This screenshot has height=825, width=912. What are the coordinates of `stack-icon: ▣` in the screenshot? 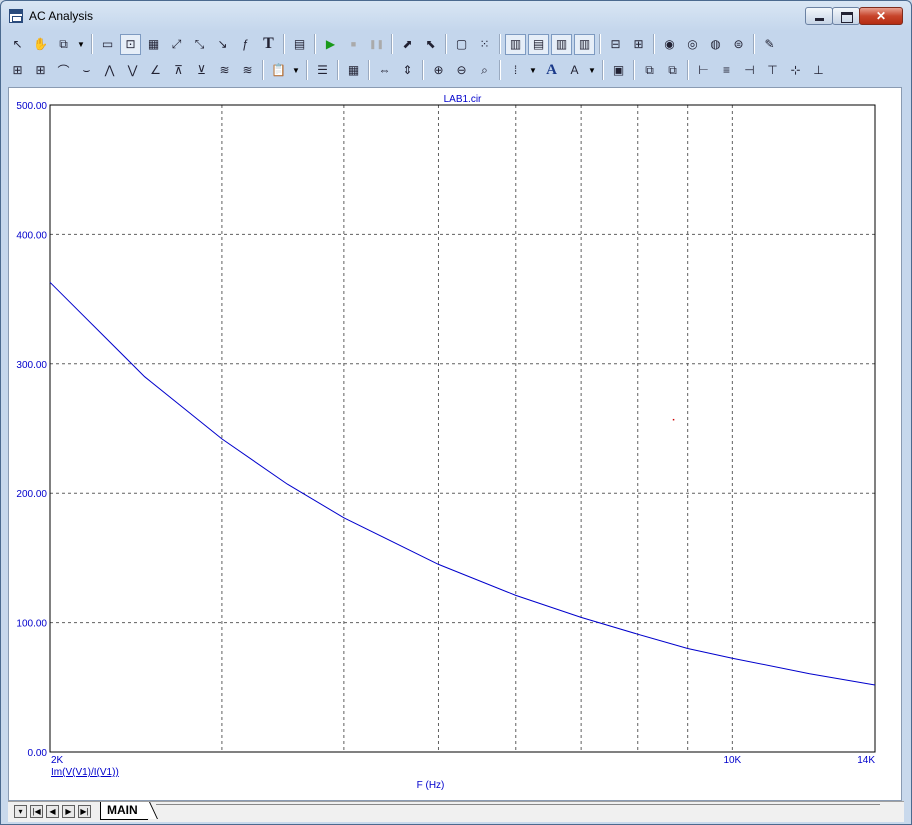 It's located at (618, 70).